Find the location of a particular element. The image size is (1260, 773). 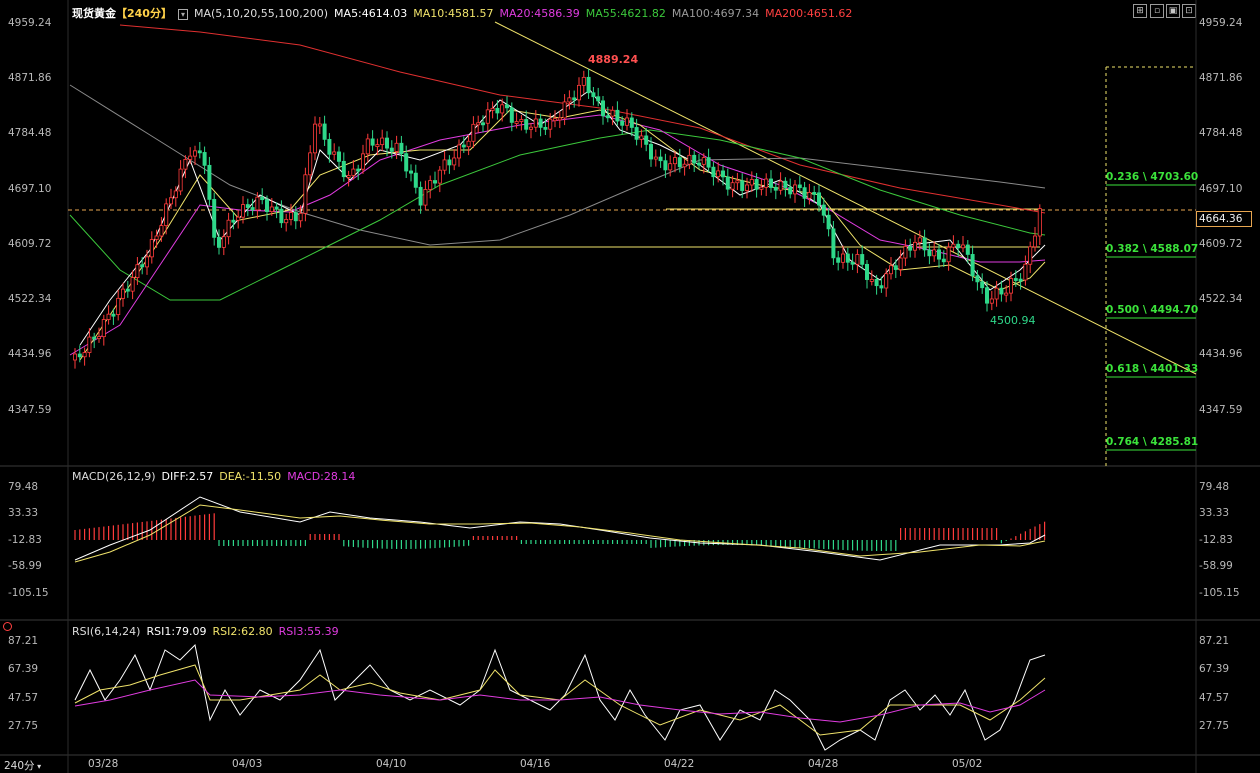

period-selector: 240分 ▾ is located at coordinates (22, 765).